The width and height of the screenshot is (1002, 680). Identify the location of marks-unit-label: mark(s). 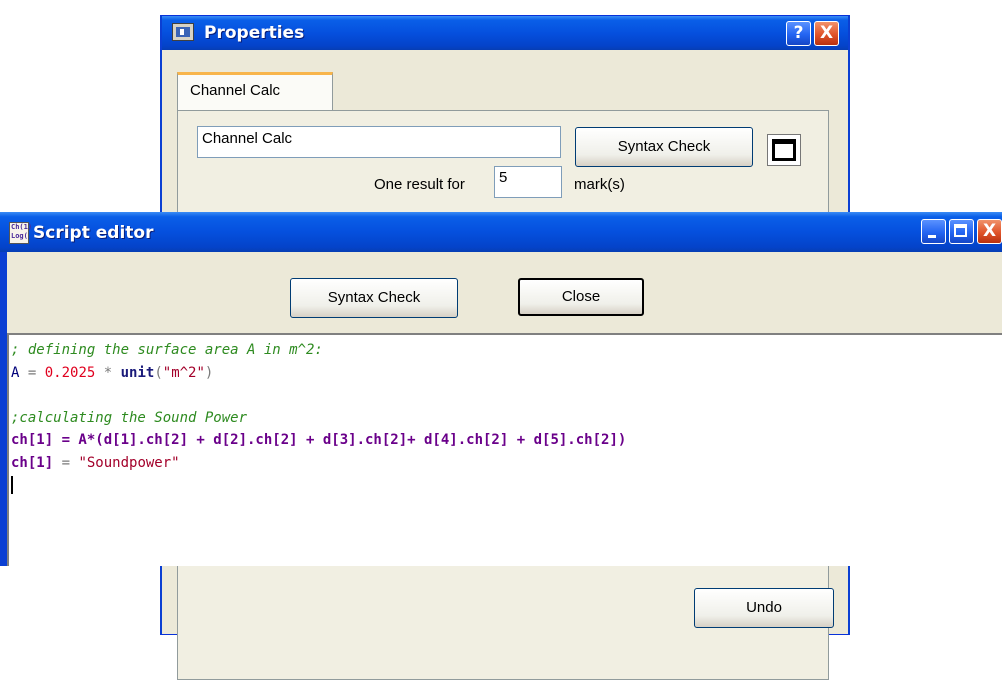
(599, 184).